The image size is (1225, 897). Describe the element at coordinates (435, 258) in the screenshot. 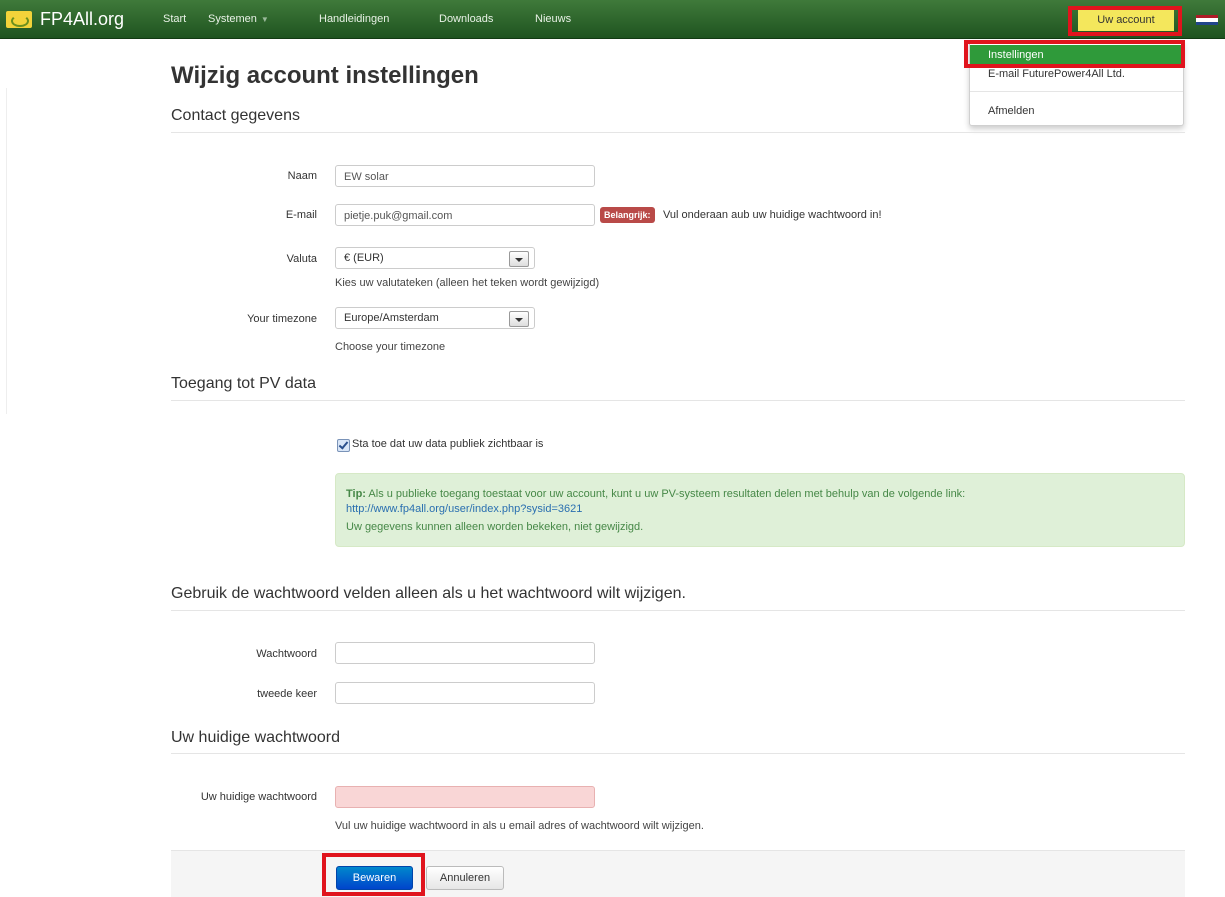

I see `currency-select: € (EUR)` at that location.